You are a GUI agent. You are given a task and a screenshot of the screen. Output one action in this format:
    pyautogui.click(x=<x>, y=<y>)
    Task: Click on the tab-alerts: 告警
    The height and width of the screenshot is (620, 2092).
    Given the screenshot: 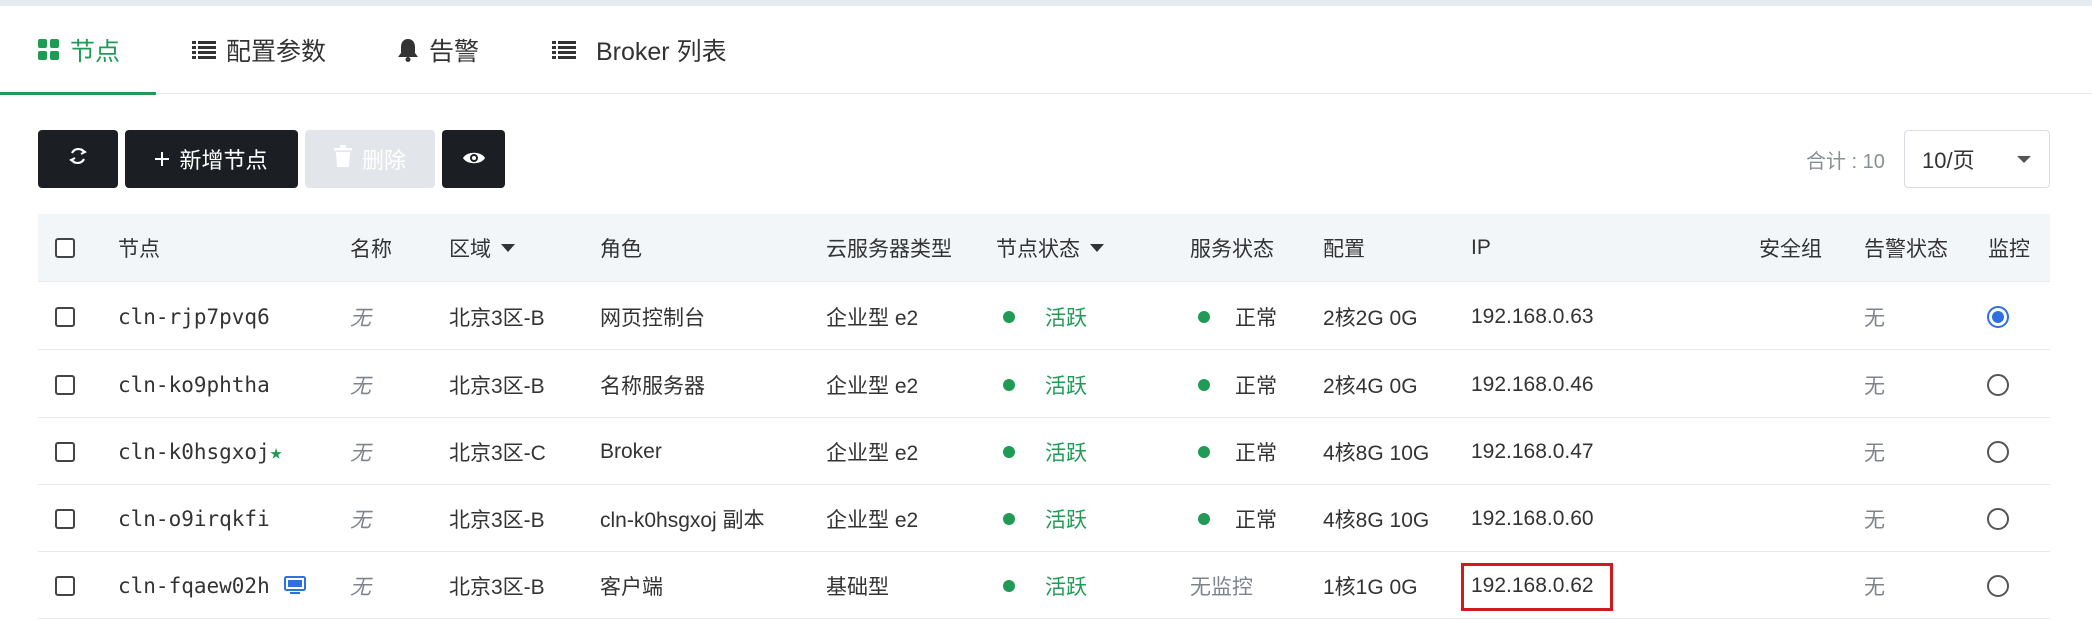 What is the action you would take?
    pyautogui.click(x=438, y=50)
    